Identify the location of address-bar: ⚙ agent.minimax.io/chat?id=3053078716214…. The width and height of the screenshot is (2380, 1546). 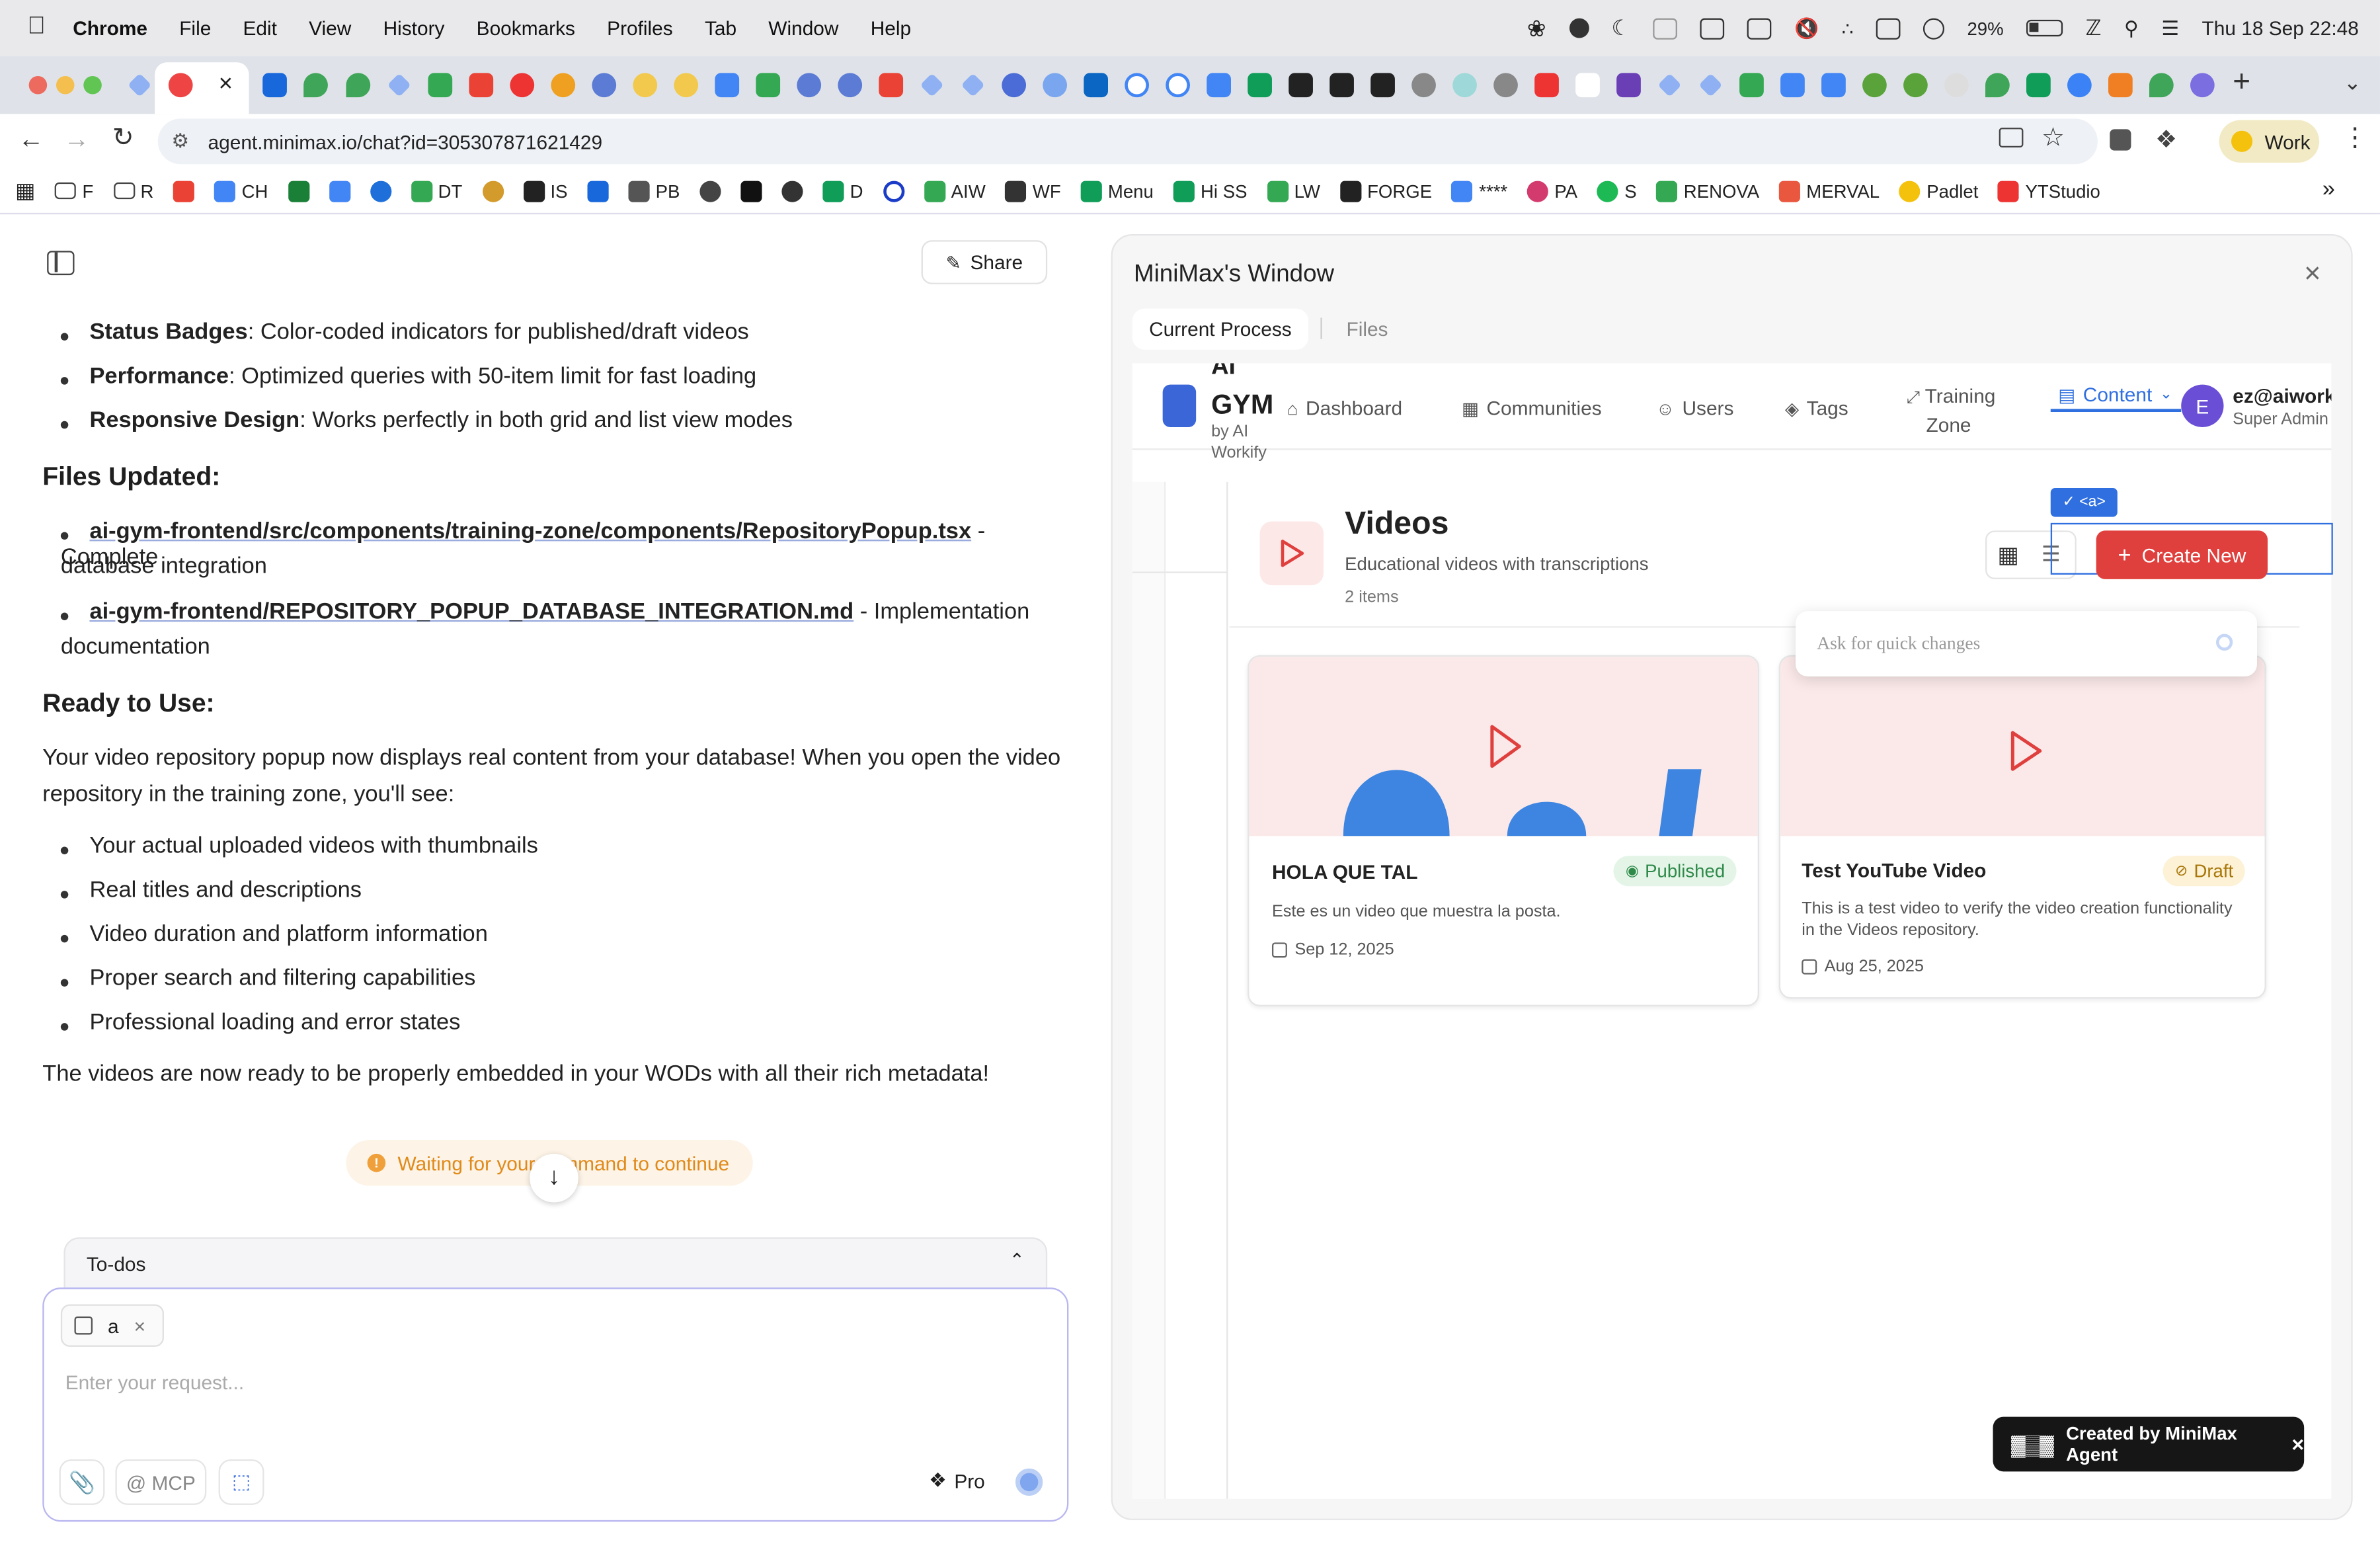
(1127, 141).